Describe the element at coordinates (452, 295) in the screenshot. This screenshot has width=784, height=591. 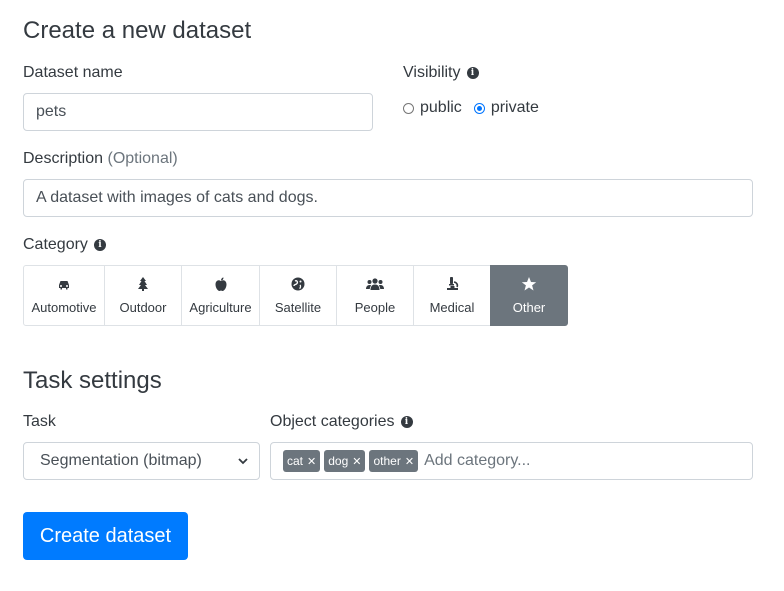
I see `category-medical: Medical` at that location.